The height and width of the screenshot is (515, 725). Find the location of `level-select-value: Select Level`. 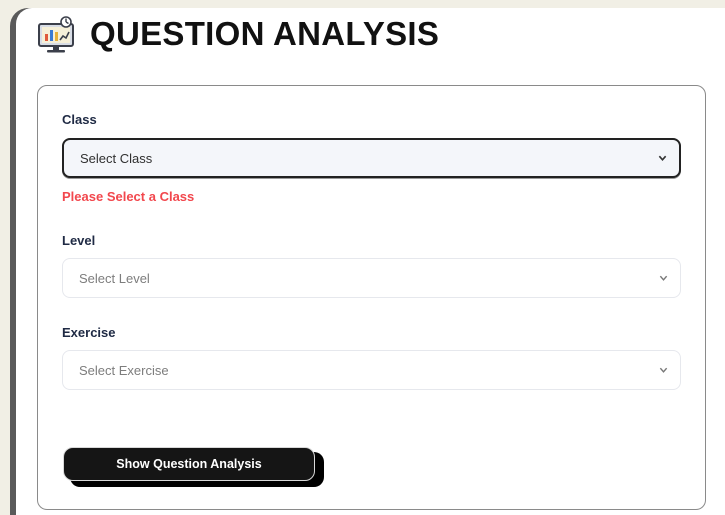

level-select-value: Select Level is located at coordinates (114, 278).